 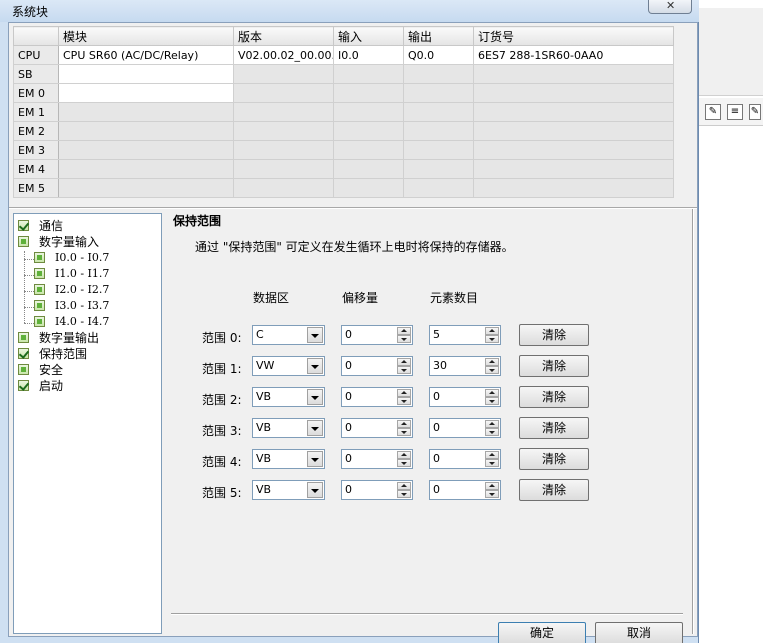 What do you see at coordinates (735, 112) in the screenshot?
I see `edit-list-icon: ≡` at bounding box center [735, 112].